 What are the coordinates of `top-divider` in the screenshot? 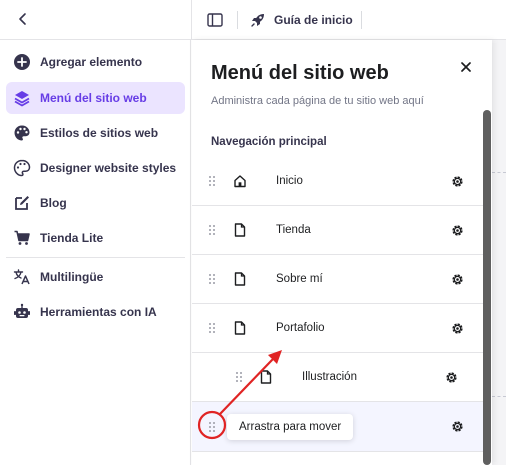 It's located at (191, 20).